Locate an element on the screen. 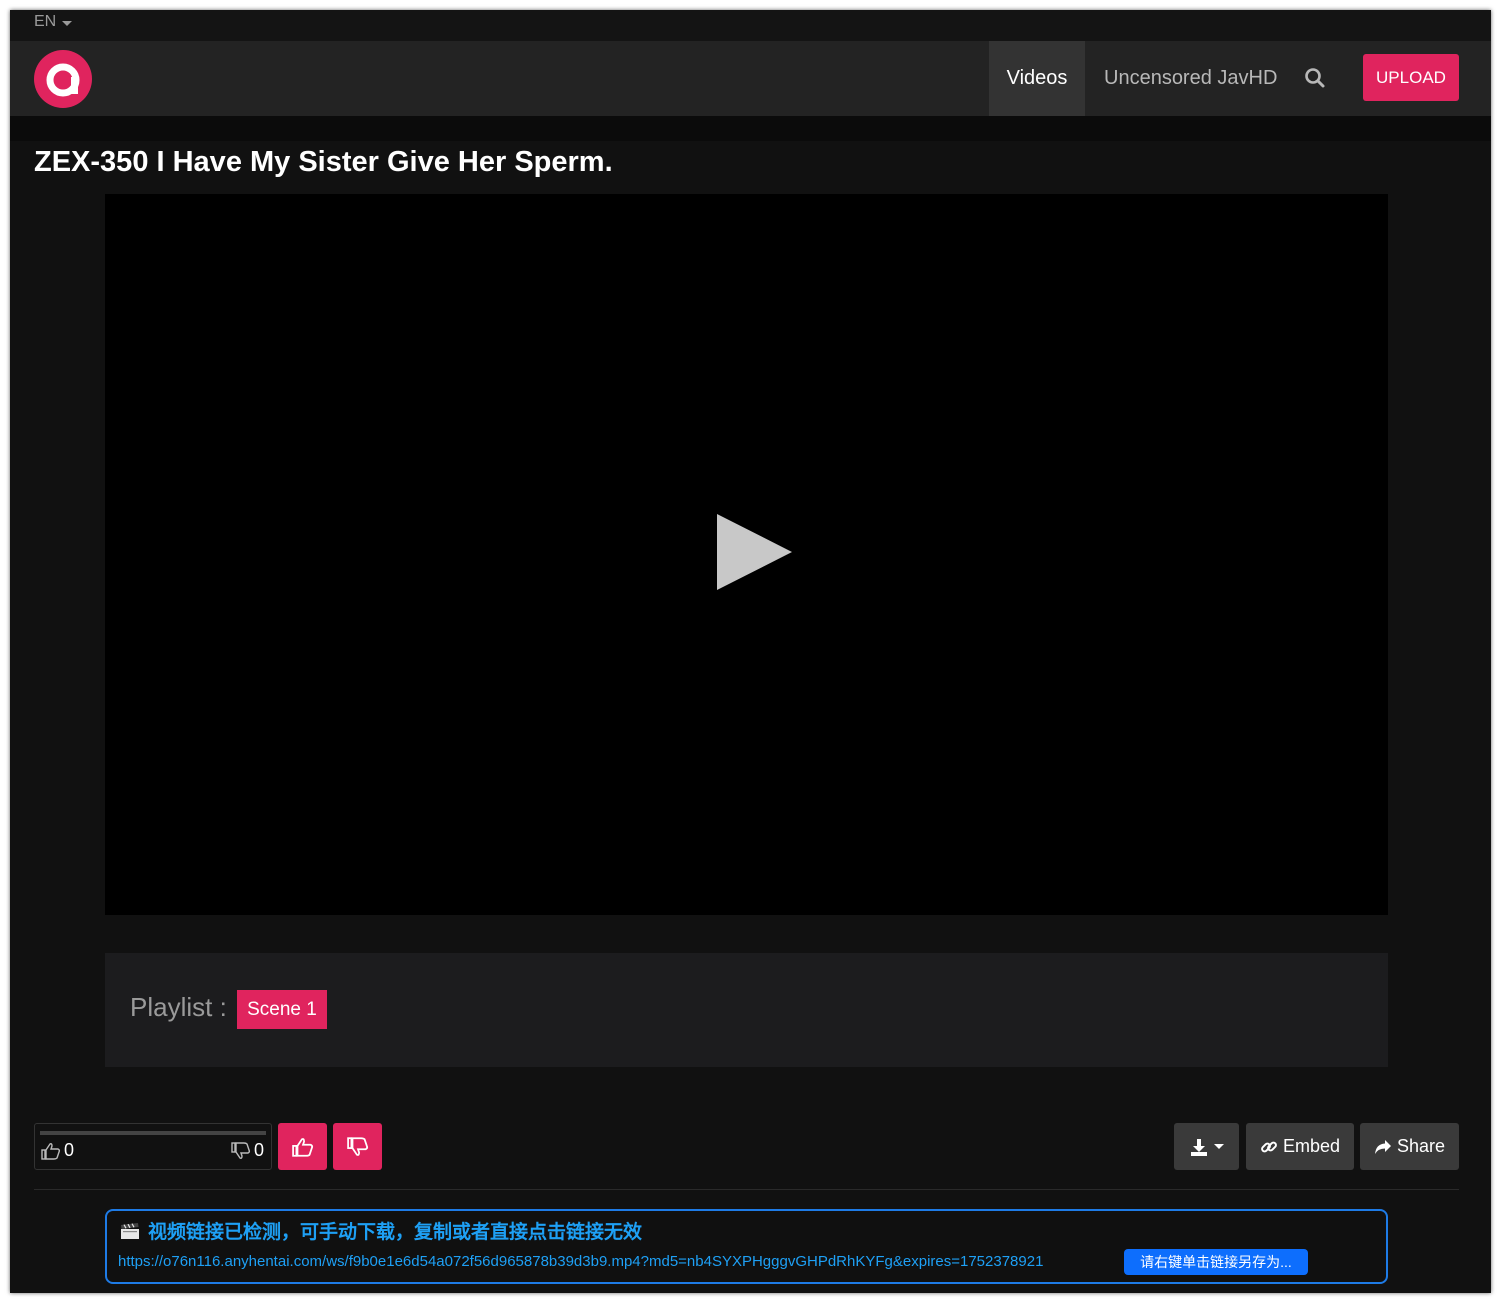  embed-label: Embed is located at coordinates (1311, 1146).